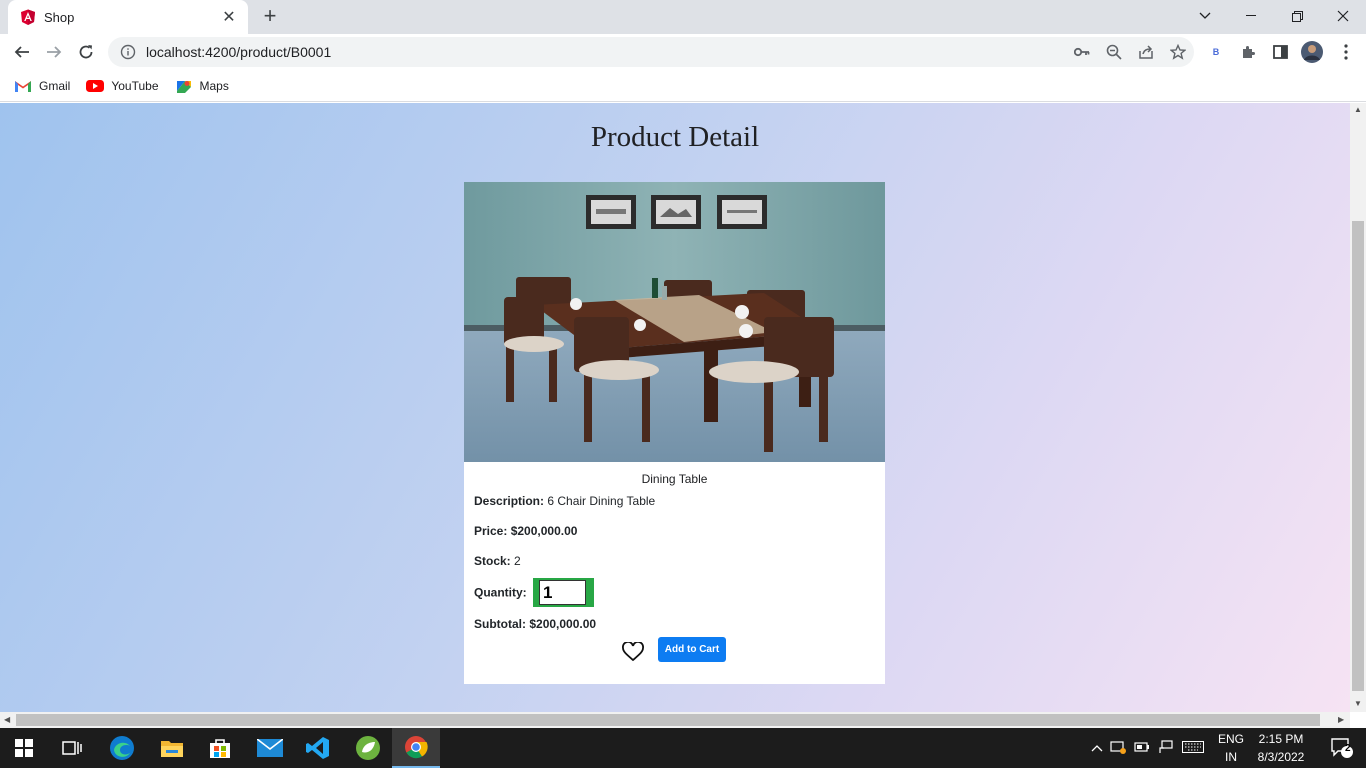 Image resolution: width=1366 pixels, height=768 pixels. Describe the element at coordinates (23, 86) in the screenshot. I see `gmail-icon` at that location.